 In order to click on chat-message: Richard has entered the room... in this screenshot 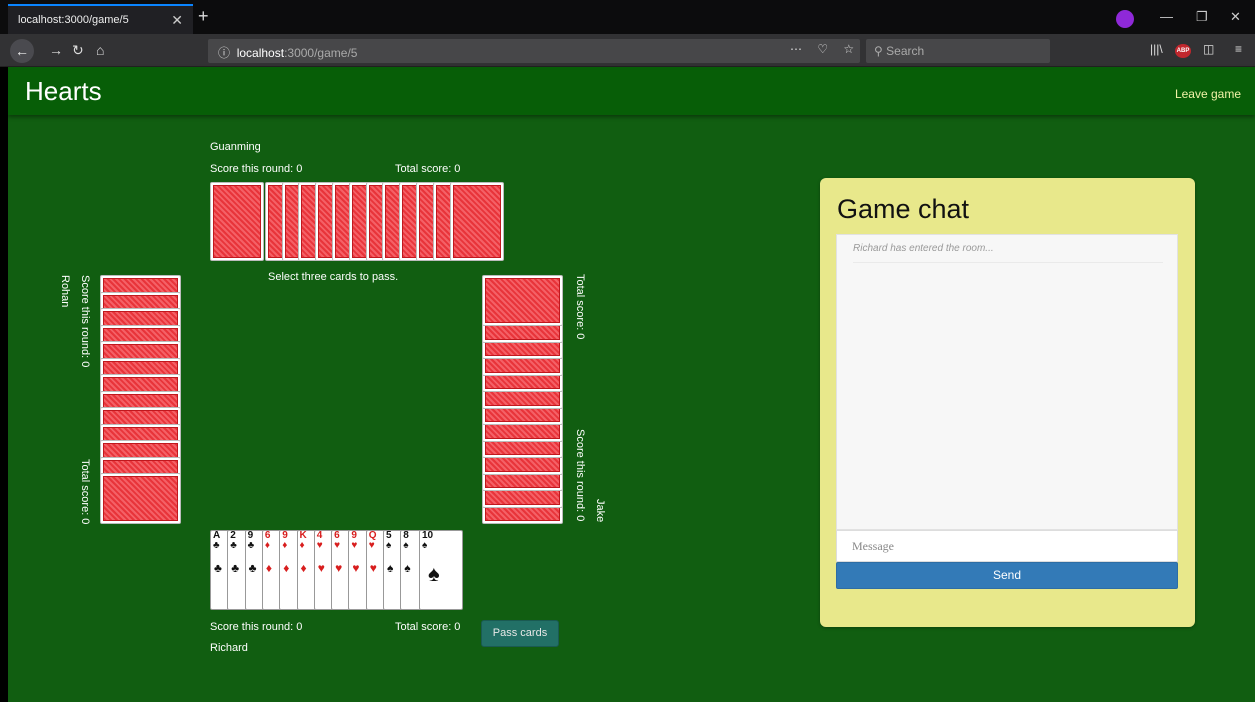, I will do `click(1008, 253)`.